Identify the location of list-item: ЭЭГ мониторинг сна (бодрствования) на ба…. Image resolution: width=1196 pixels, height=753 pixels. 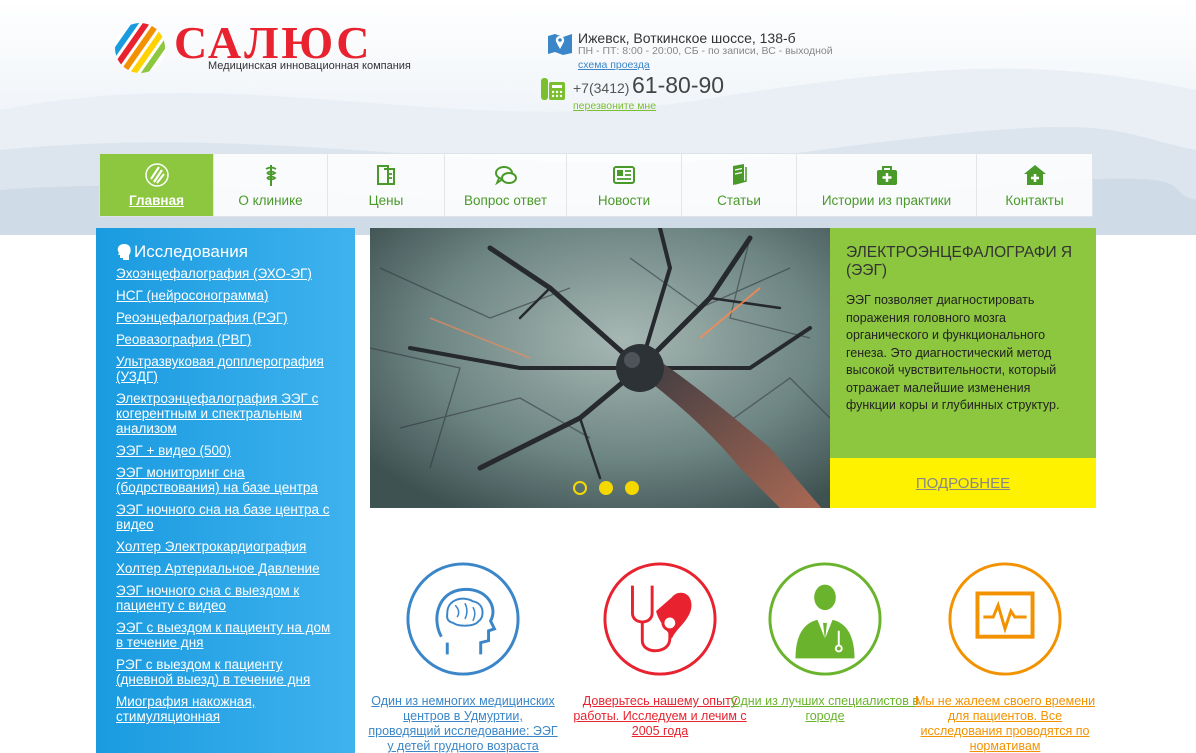
(225, 480).